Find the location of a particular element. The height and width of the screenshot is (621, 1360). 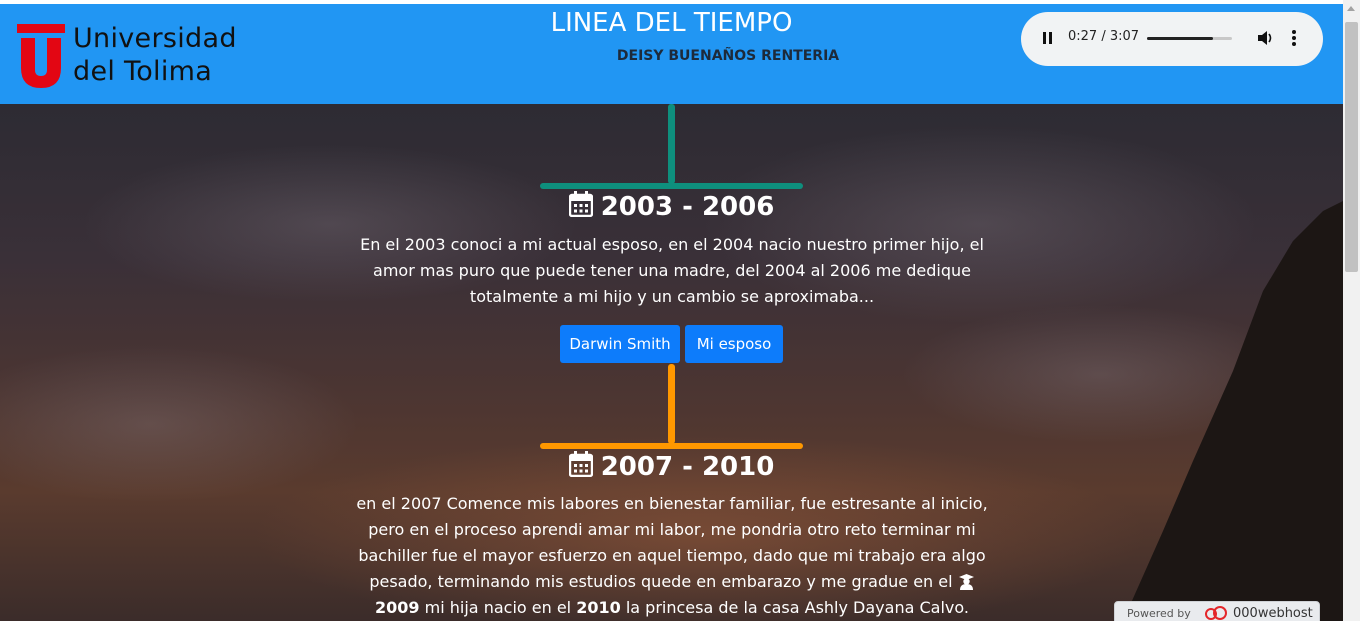

audio-time: 0:27 / 3:07 is located at coordinates (1104, 36).